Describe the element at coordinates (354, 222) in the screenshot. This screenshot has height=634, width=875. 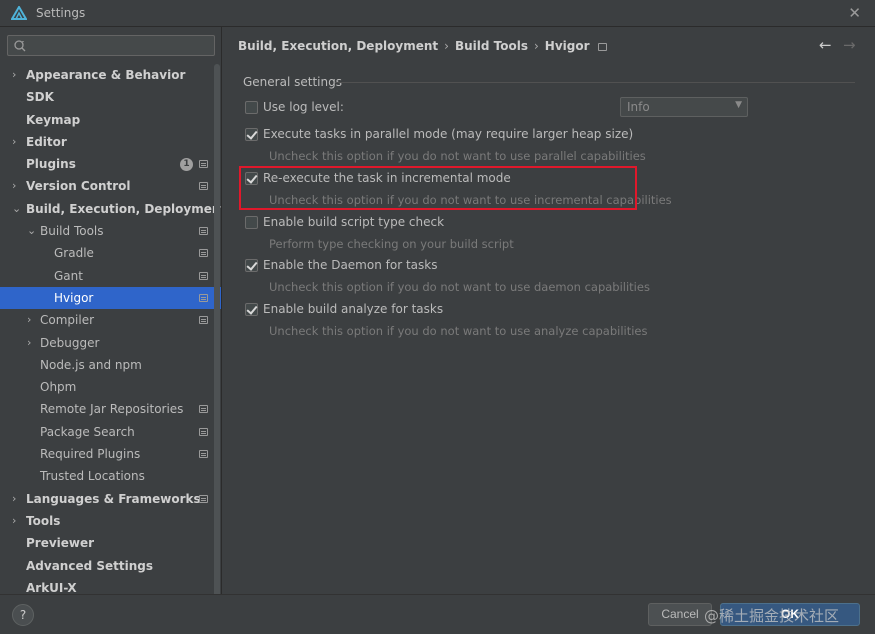
I see `option-label: Enable build script type check` at that location.